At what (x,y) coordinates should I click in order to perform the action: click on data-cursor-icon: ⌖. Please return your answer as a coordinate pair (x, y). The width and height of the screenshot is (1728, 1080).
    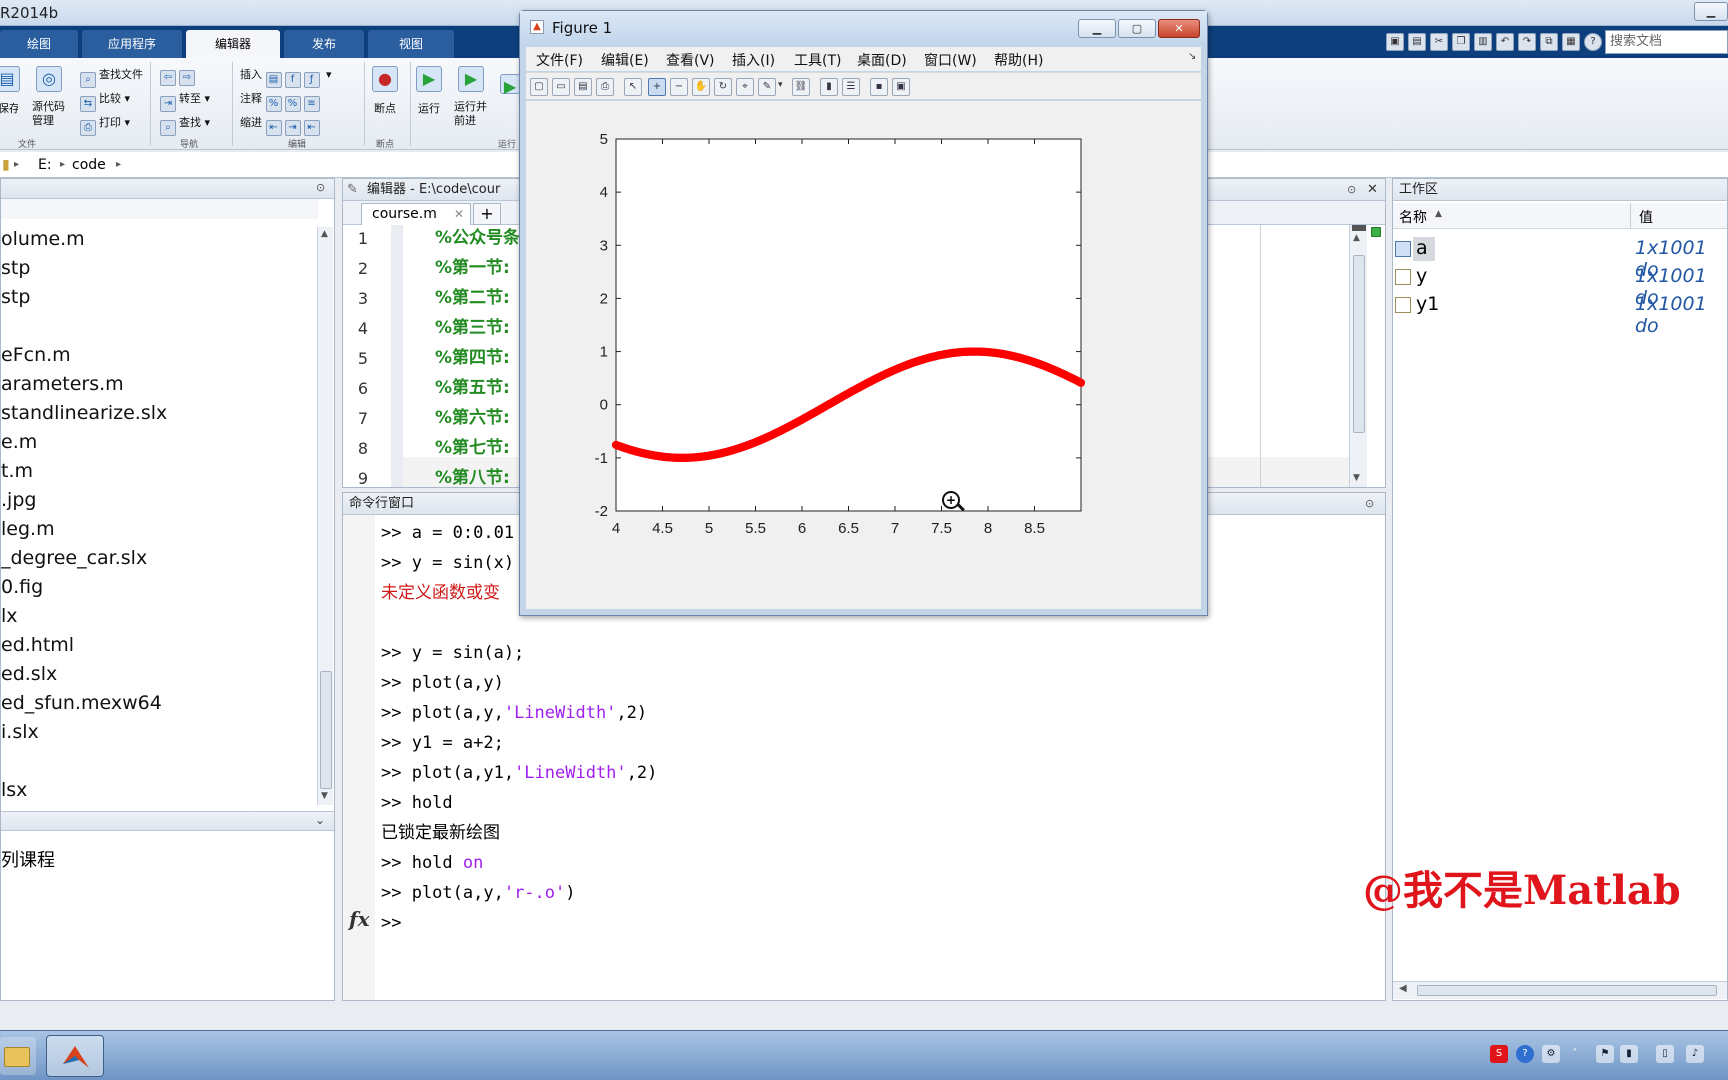
    Looking at the image, I should click on (745, 87).